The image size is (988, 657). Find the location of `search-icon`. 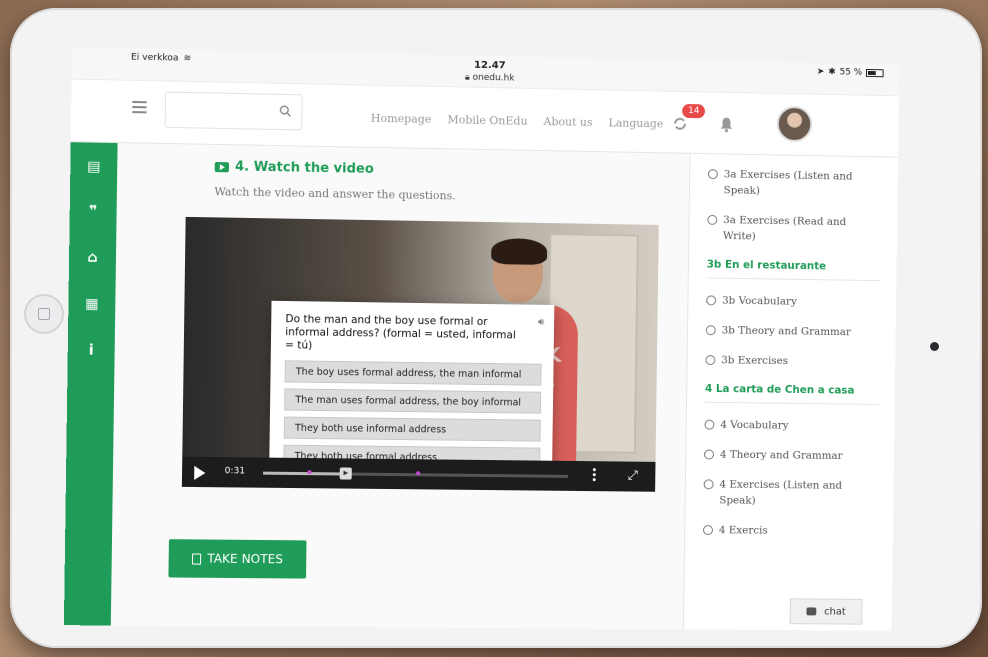

search-icon is located at coordinates (285, 111).